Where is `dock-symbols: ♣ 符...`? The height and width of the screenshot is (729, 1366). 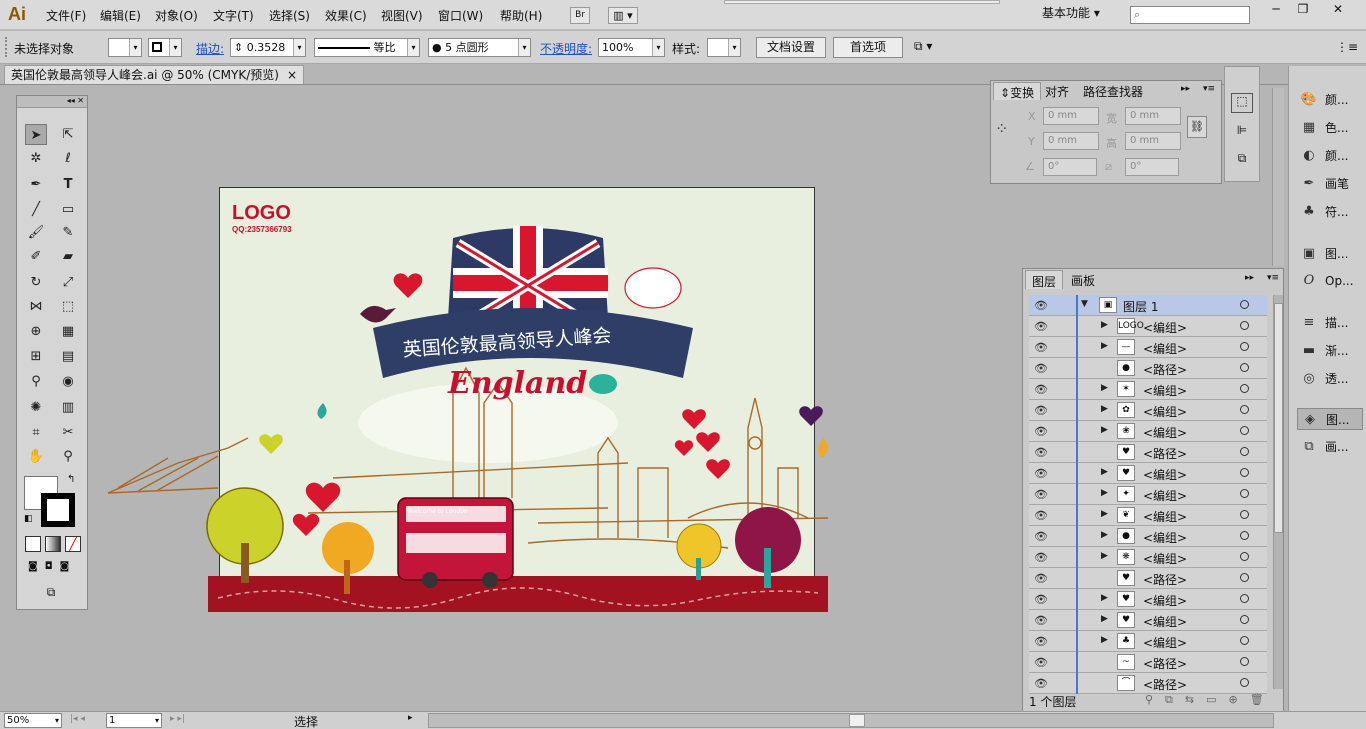 dock-symbols: ♣ 符... is located at coordinates (1330, 212).